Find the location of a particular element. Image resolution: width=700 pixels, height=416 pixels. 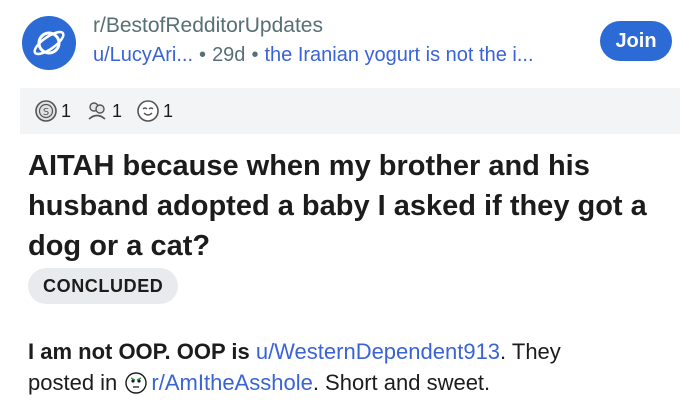

oop-user-link: u/WesternDependent913 is located at coordinates (378, 351).